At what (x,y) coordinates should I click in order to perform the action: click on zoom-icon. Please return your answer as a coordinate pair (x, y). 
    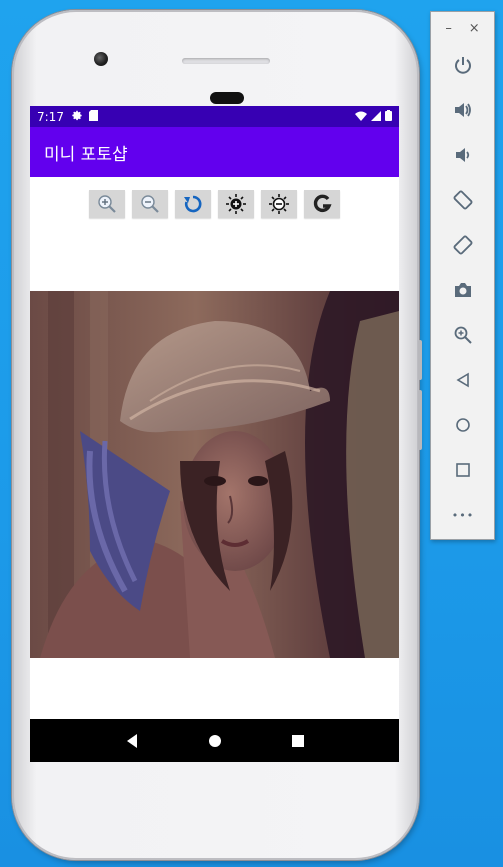
    Looking at the image, I should click on (463, 335).